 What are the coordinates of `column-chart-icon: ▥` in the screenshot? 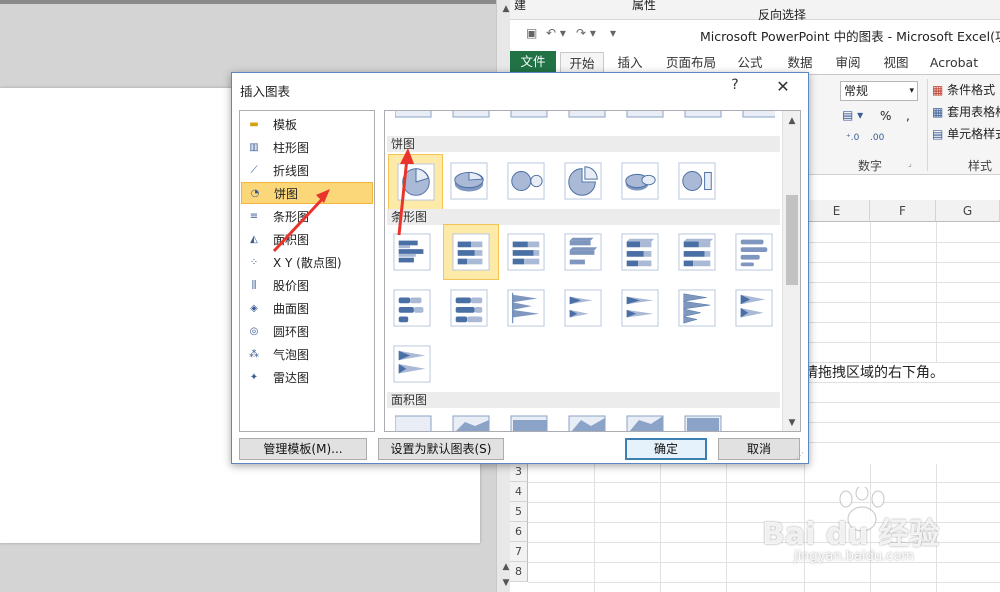 It's located at (254, 147).